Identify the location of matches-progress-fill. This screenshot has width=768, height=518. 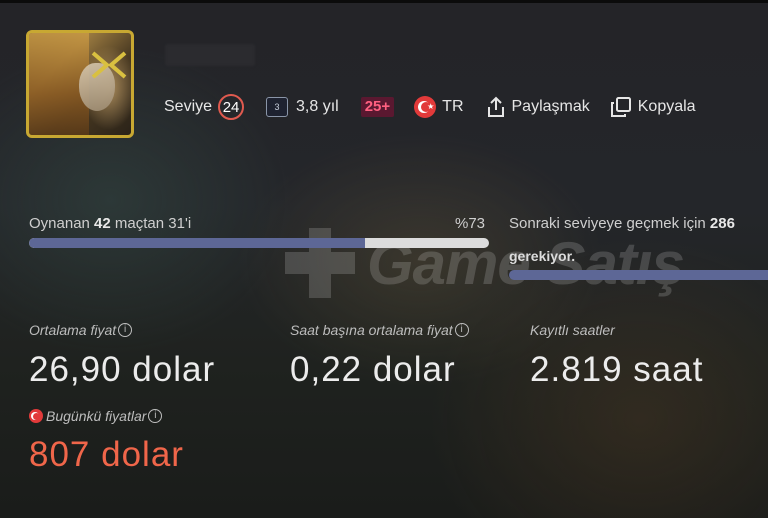
(197, 243).